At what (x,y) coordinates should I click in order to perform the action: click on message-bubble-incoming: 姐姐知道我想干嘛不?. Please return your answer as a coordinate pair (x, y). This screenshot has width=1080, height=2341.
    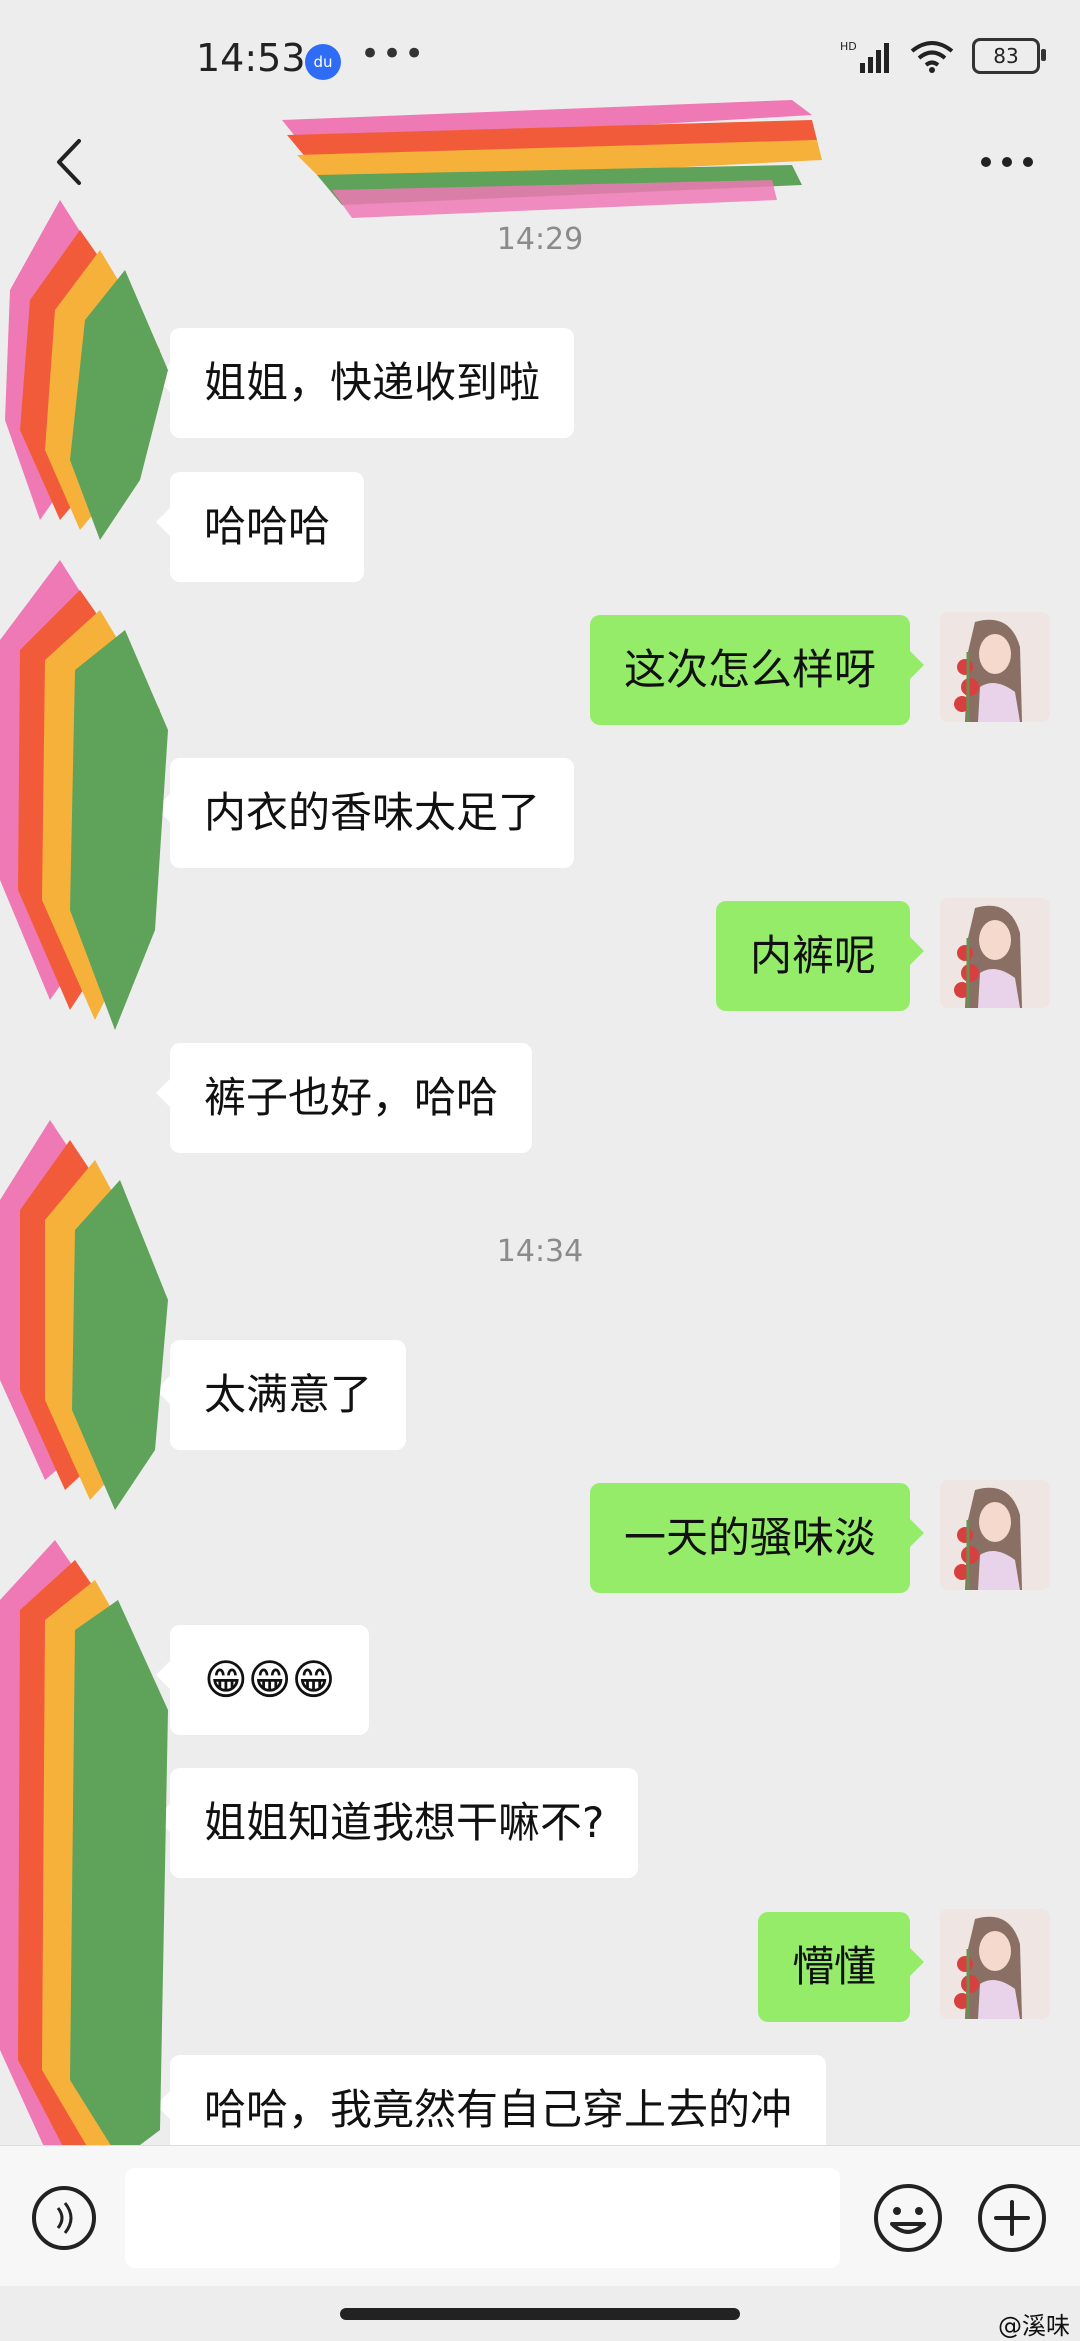
    Looking at the image, I should click on (397, 1823).